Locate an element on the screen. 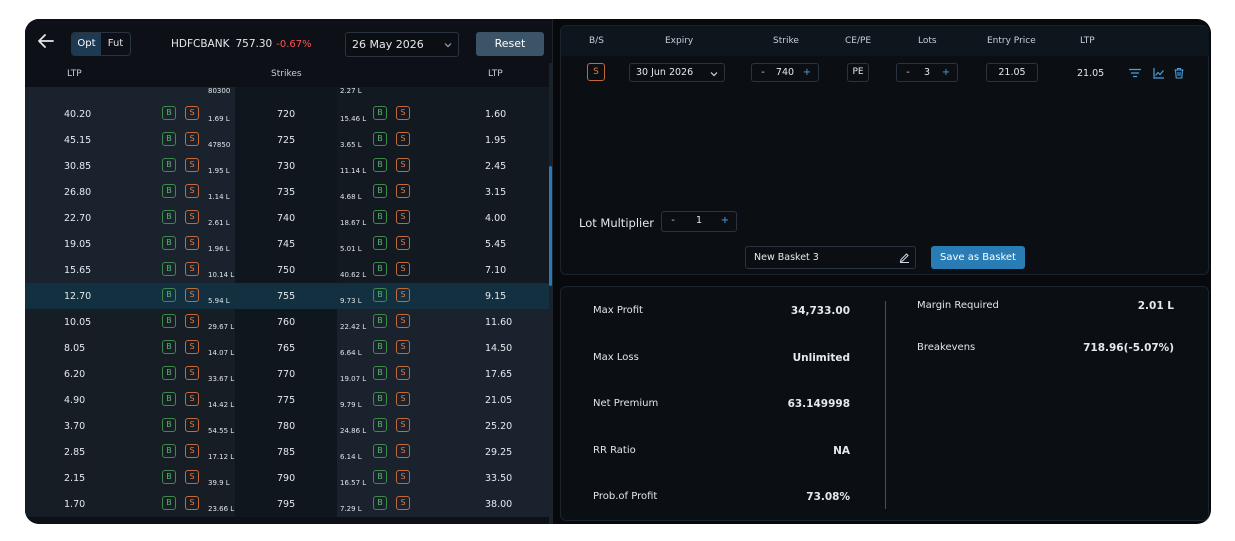 The width and height of the screenshot is (1235, 541). lots-plus-button: + is located at coordinates (946, 72).